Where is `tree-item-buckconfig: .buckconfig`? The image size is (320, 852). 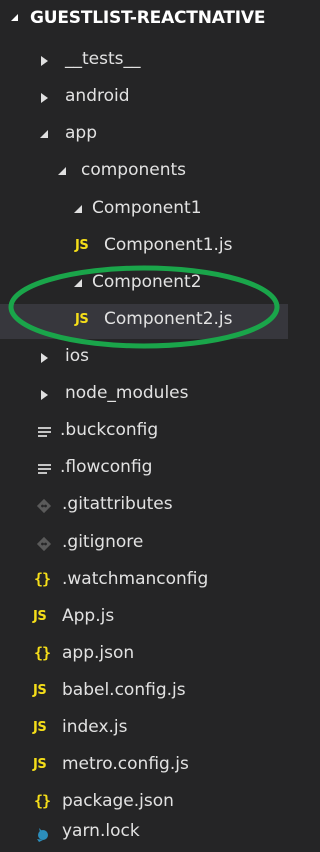 tree-item-buckconfig: .buckconfig is located at coordinates (144, 432).